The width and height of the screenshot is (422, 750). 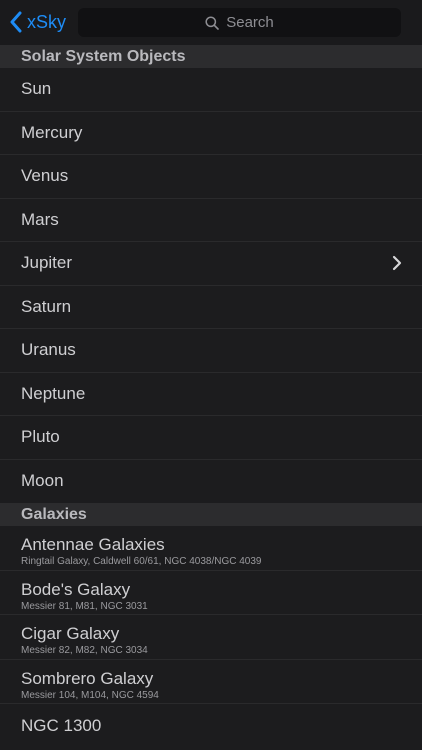 What do you see at coordinates (40, 437) in the screenshot?
I see `list-item-title: Pluto` at bounding box center [40, 437].